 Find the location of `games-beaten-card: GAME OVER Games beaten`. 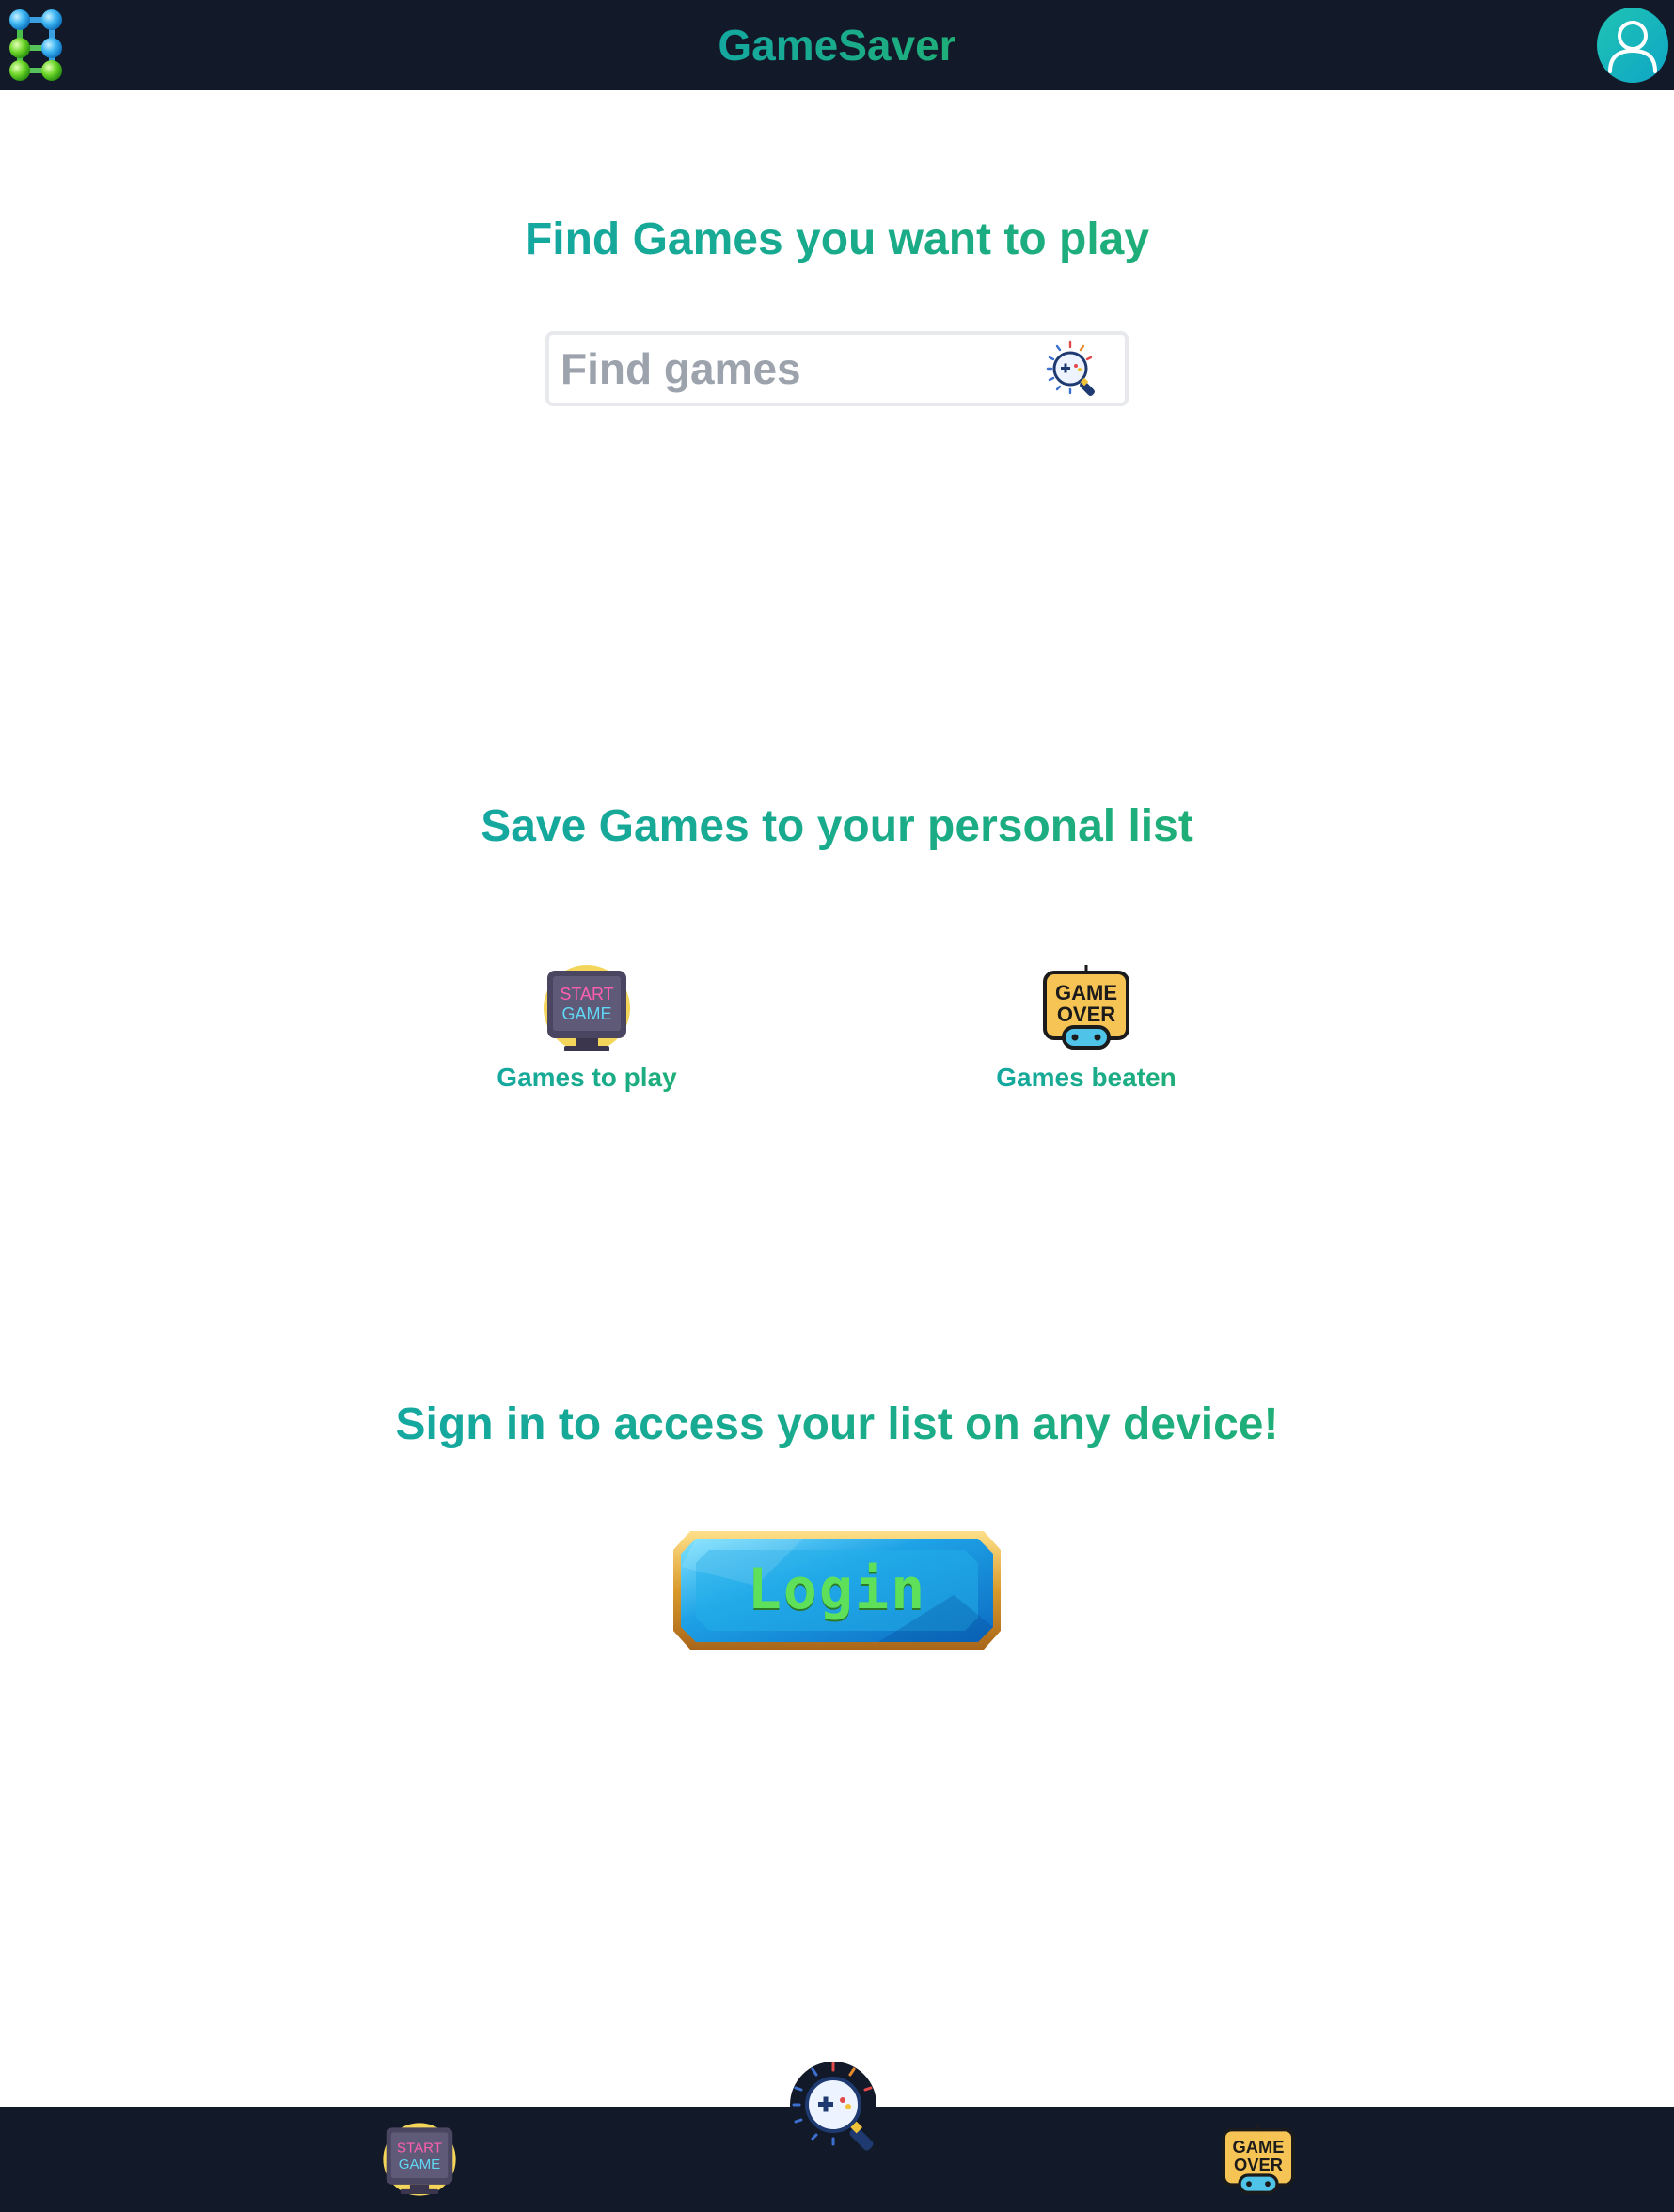

games-beaten-card: GAME OVER Games beaten is located at coordinates (1086, 1031).